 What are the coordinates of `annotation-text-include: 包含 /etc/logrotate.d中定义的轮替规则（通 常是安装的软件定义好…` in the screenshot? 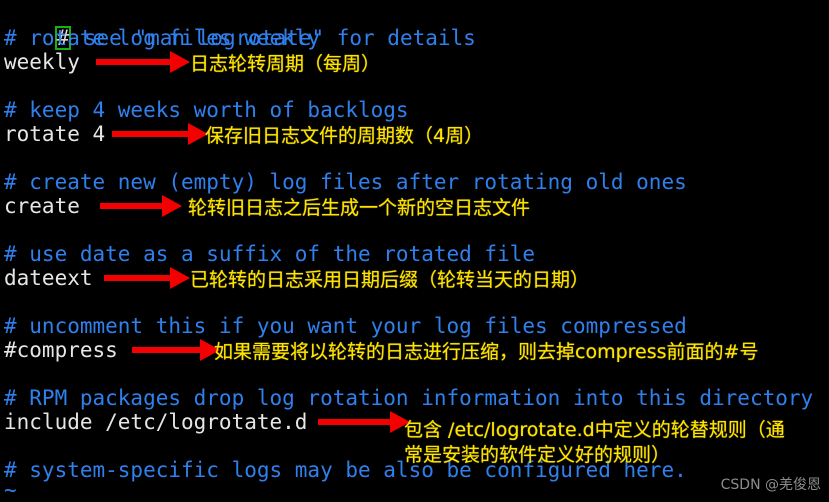 It's located at (594, 442).